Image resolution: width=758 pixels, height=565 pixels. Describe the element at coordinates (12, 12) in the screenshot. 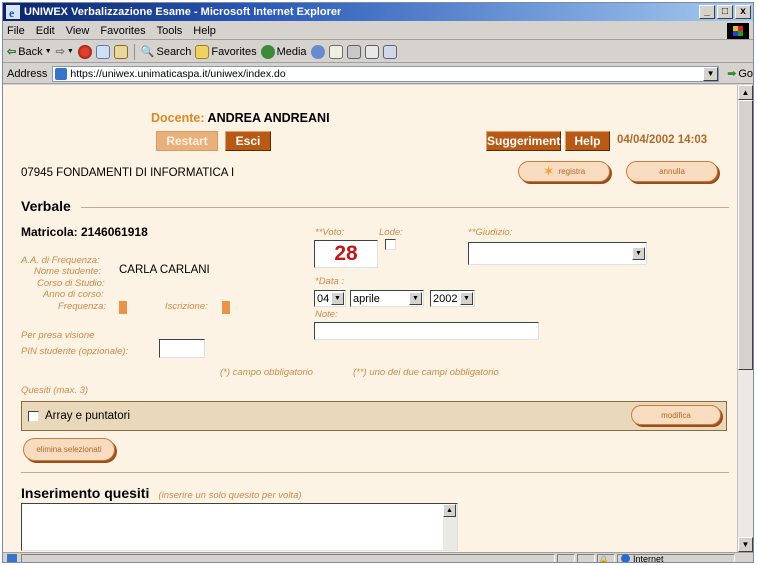

I see `svg-text: e` at that location.